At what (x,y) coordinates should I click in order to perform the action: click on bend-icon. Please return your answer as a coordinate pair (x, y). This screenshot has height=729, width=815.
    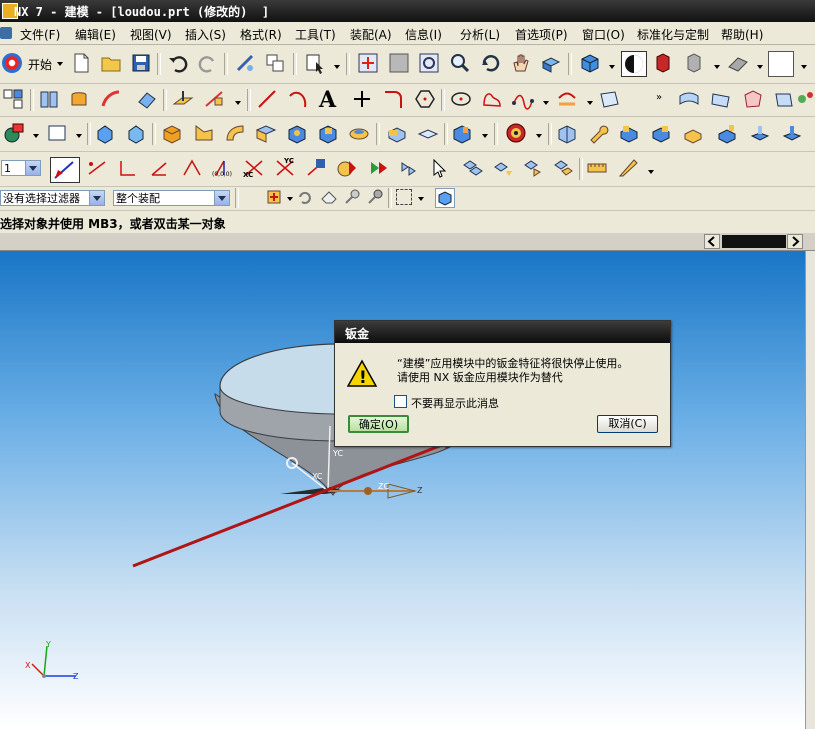
    Looking at the image, I should click on (266, 133).